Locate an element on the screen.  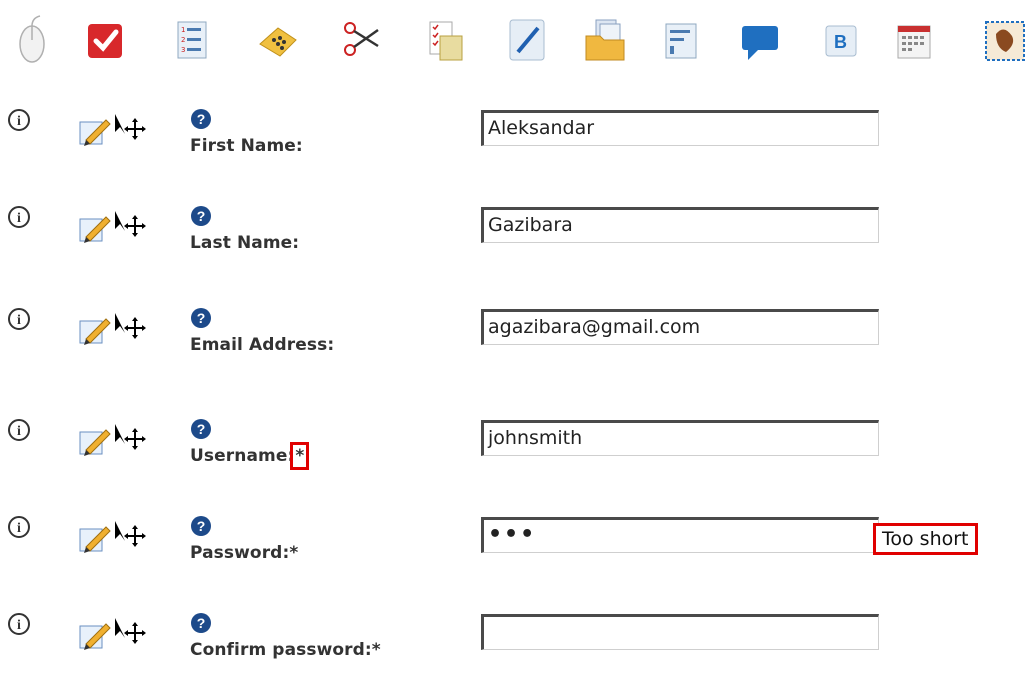
password-label: Password:* is located at coordinates (244, 553).